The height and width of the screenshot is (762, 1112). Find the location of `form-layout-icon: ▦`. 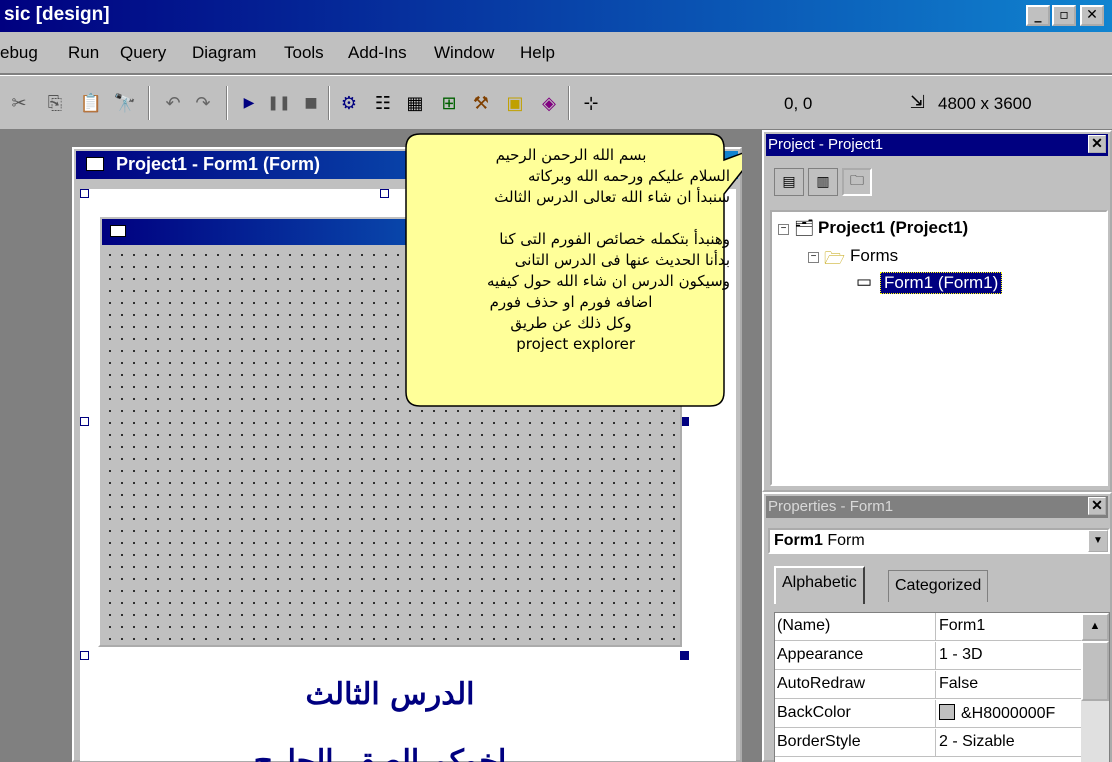

form-layout-icon: ▦ is located at coordinates (415, 103).